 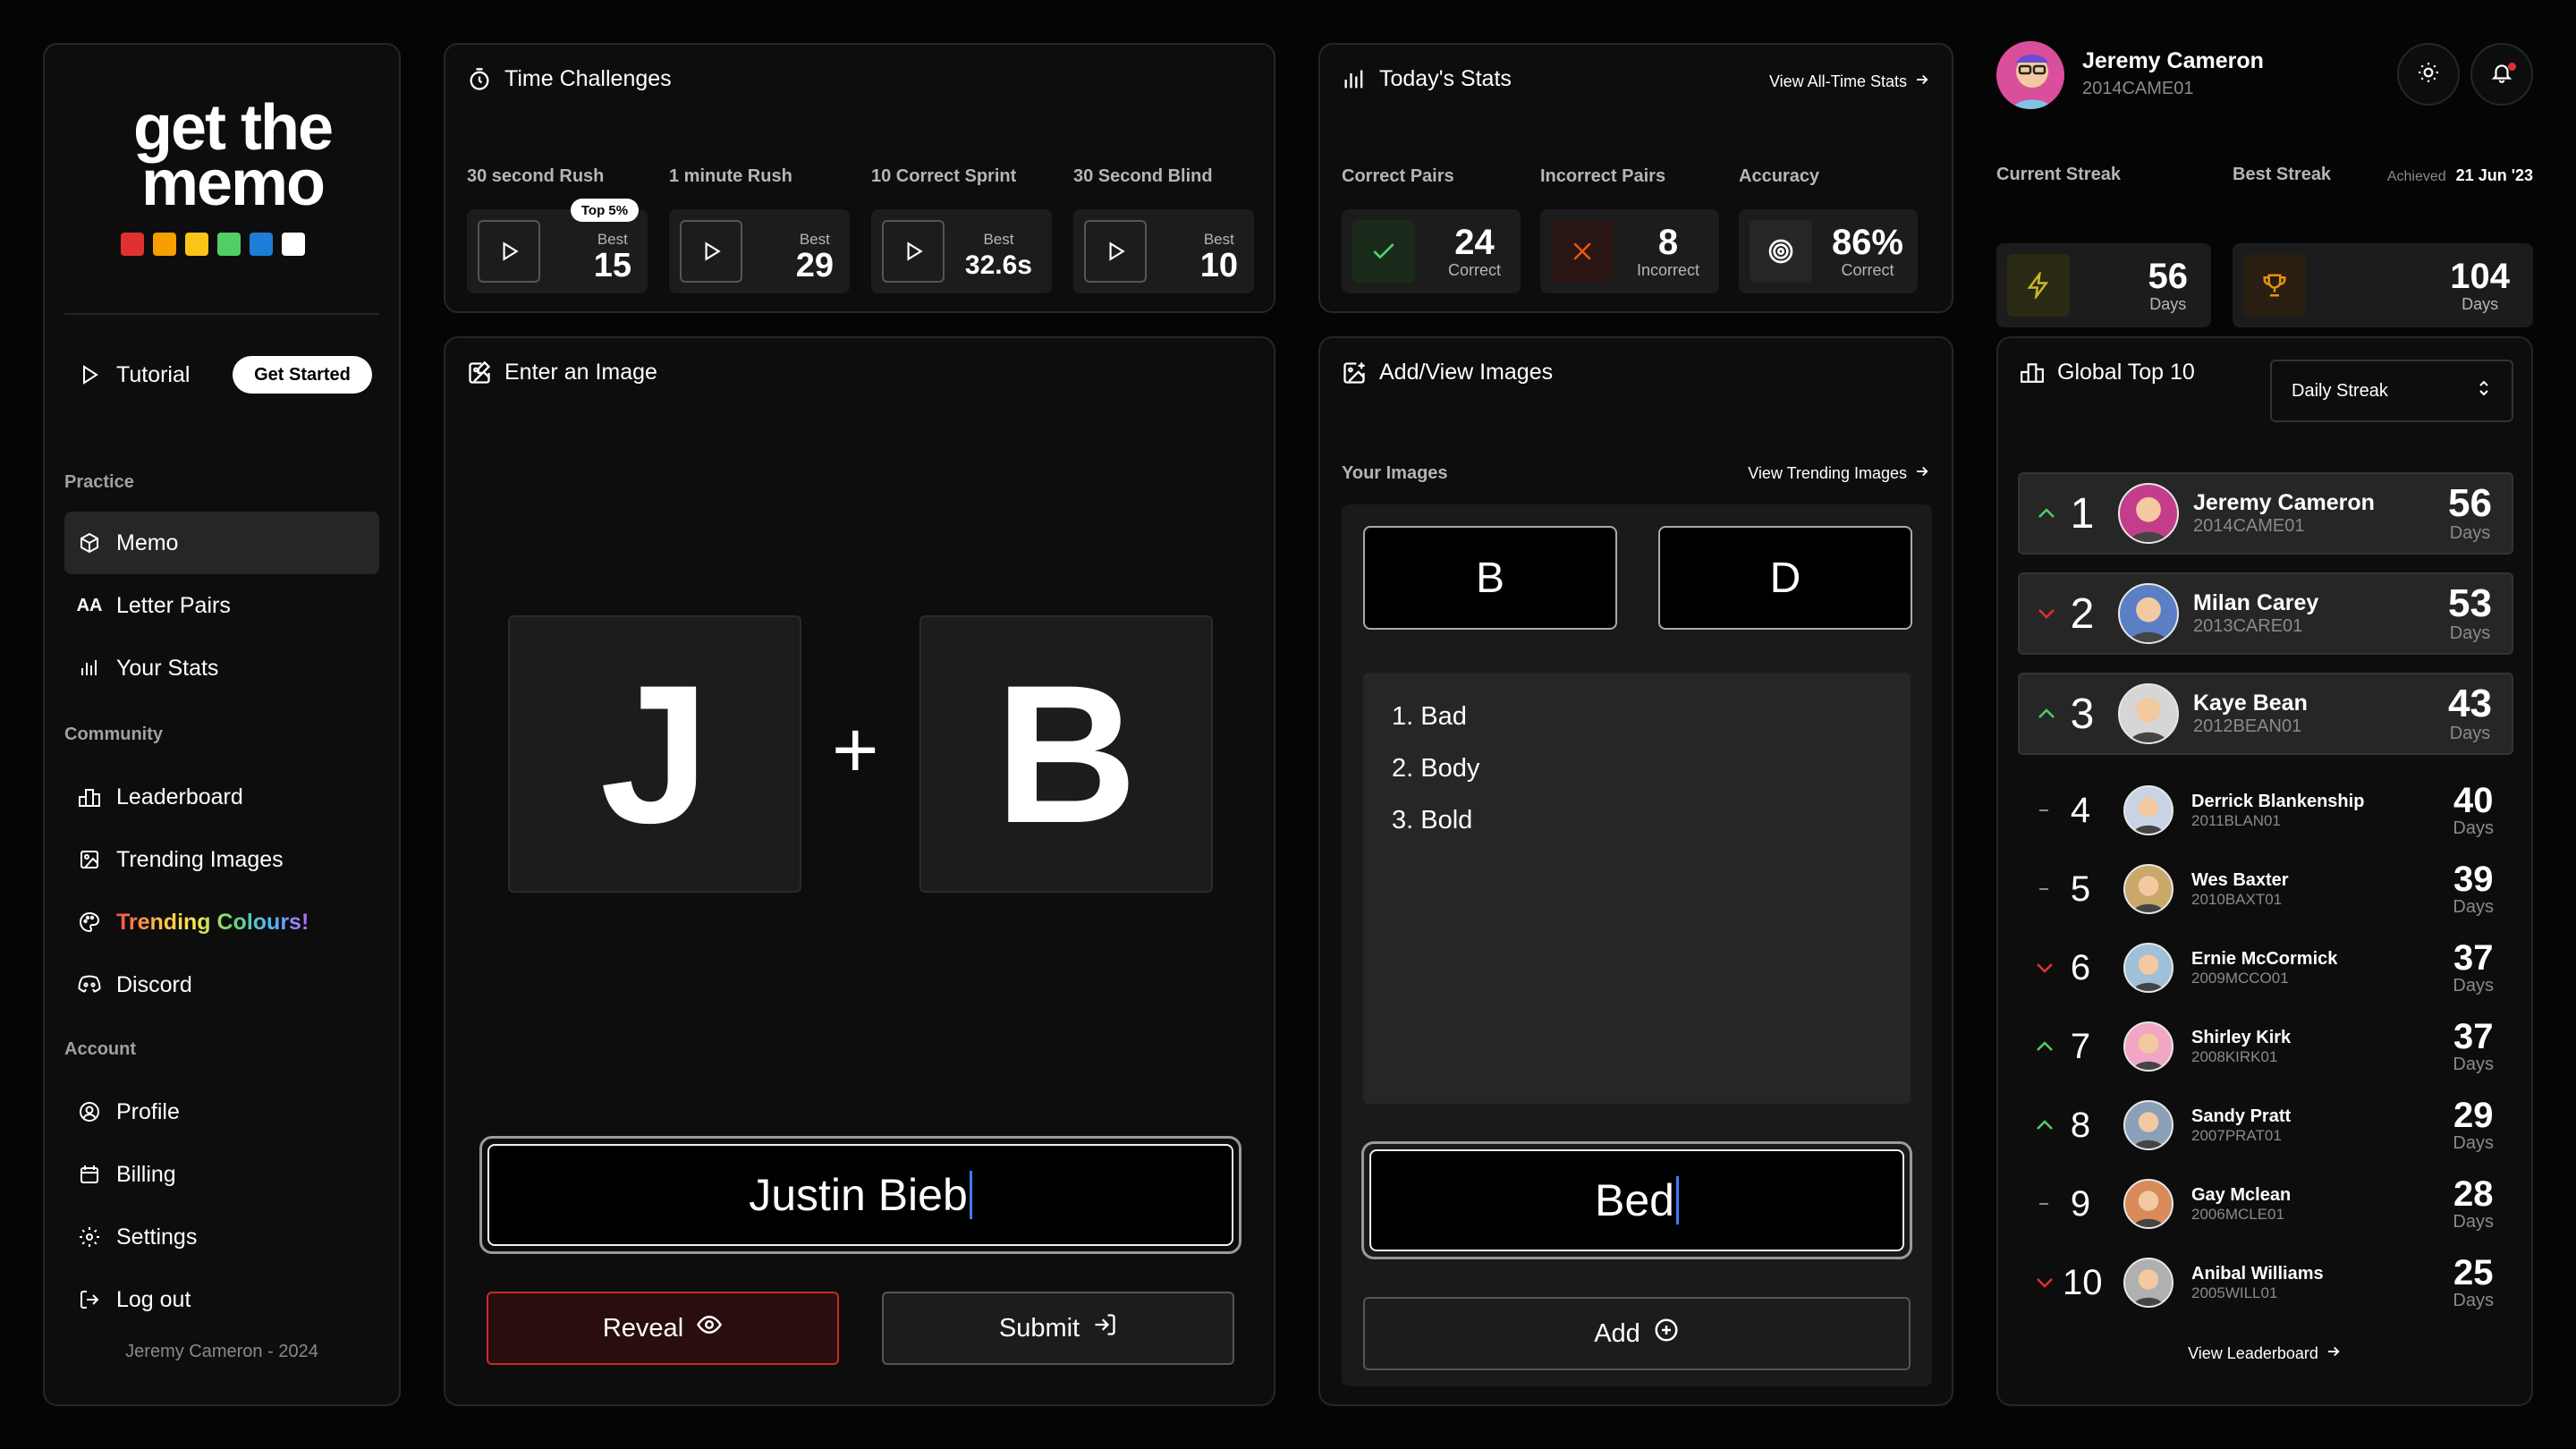 I want to click on add-image-input: Bed, so click(x=1636, y=1200).